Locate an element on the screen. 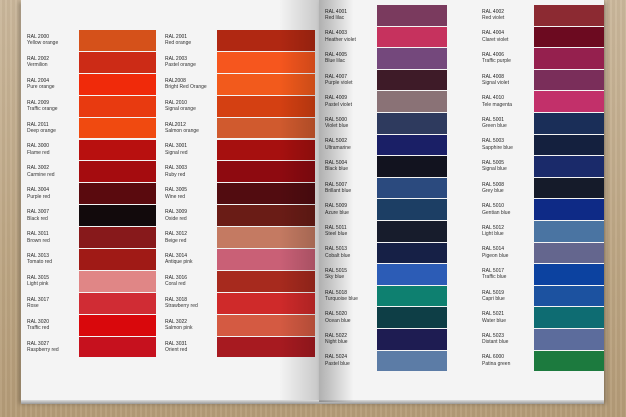 Image resolution: width=626 pixels, height=417 pixels. chip-label: RAL 3017 Rose is located at coordinates (50, 303).